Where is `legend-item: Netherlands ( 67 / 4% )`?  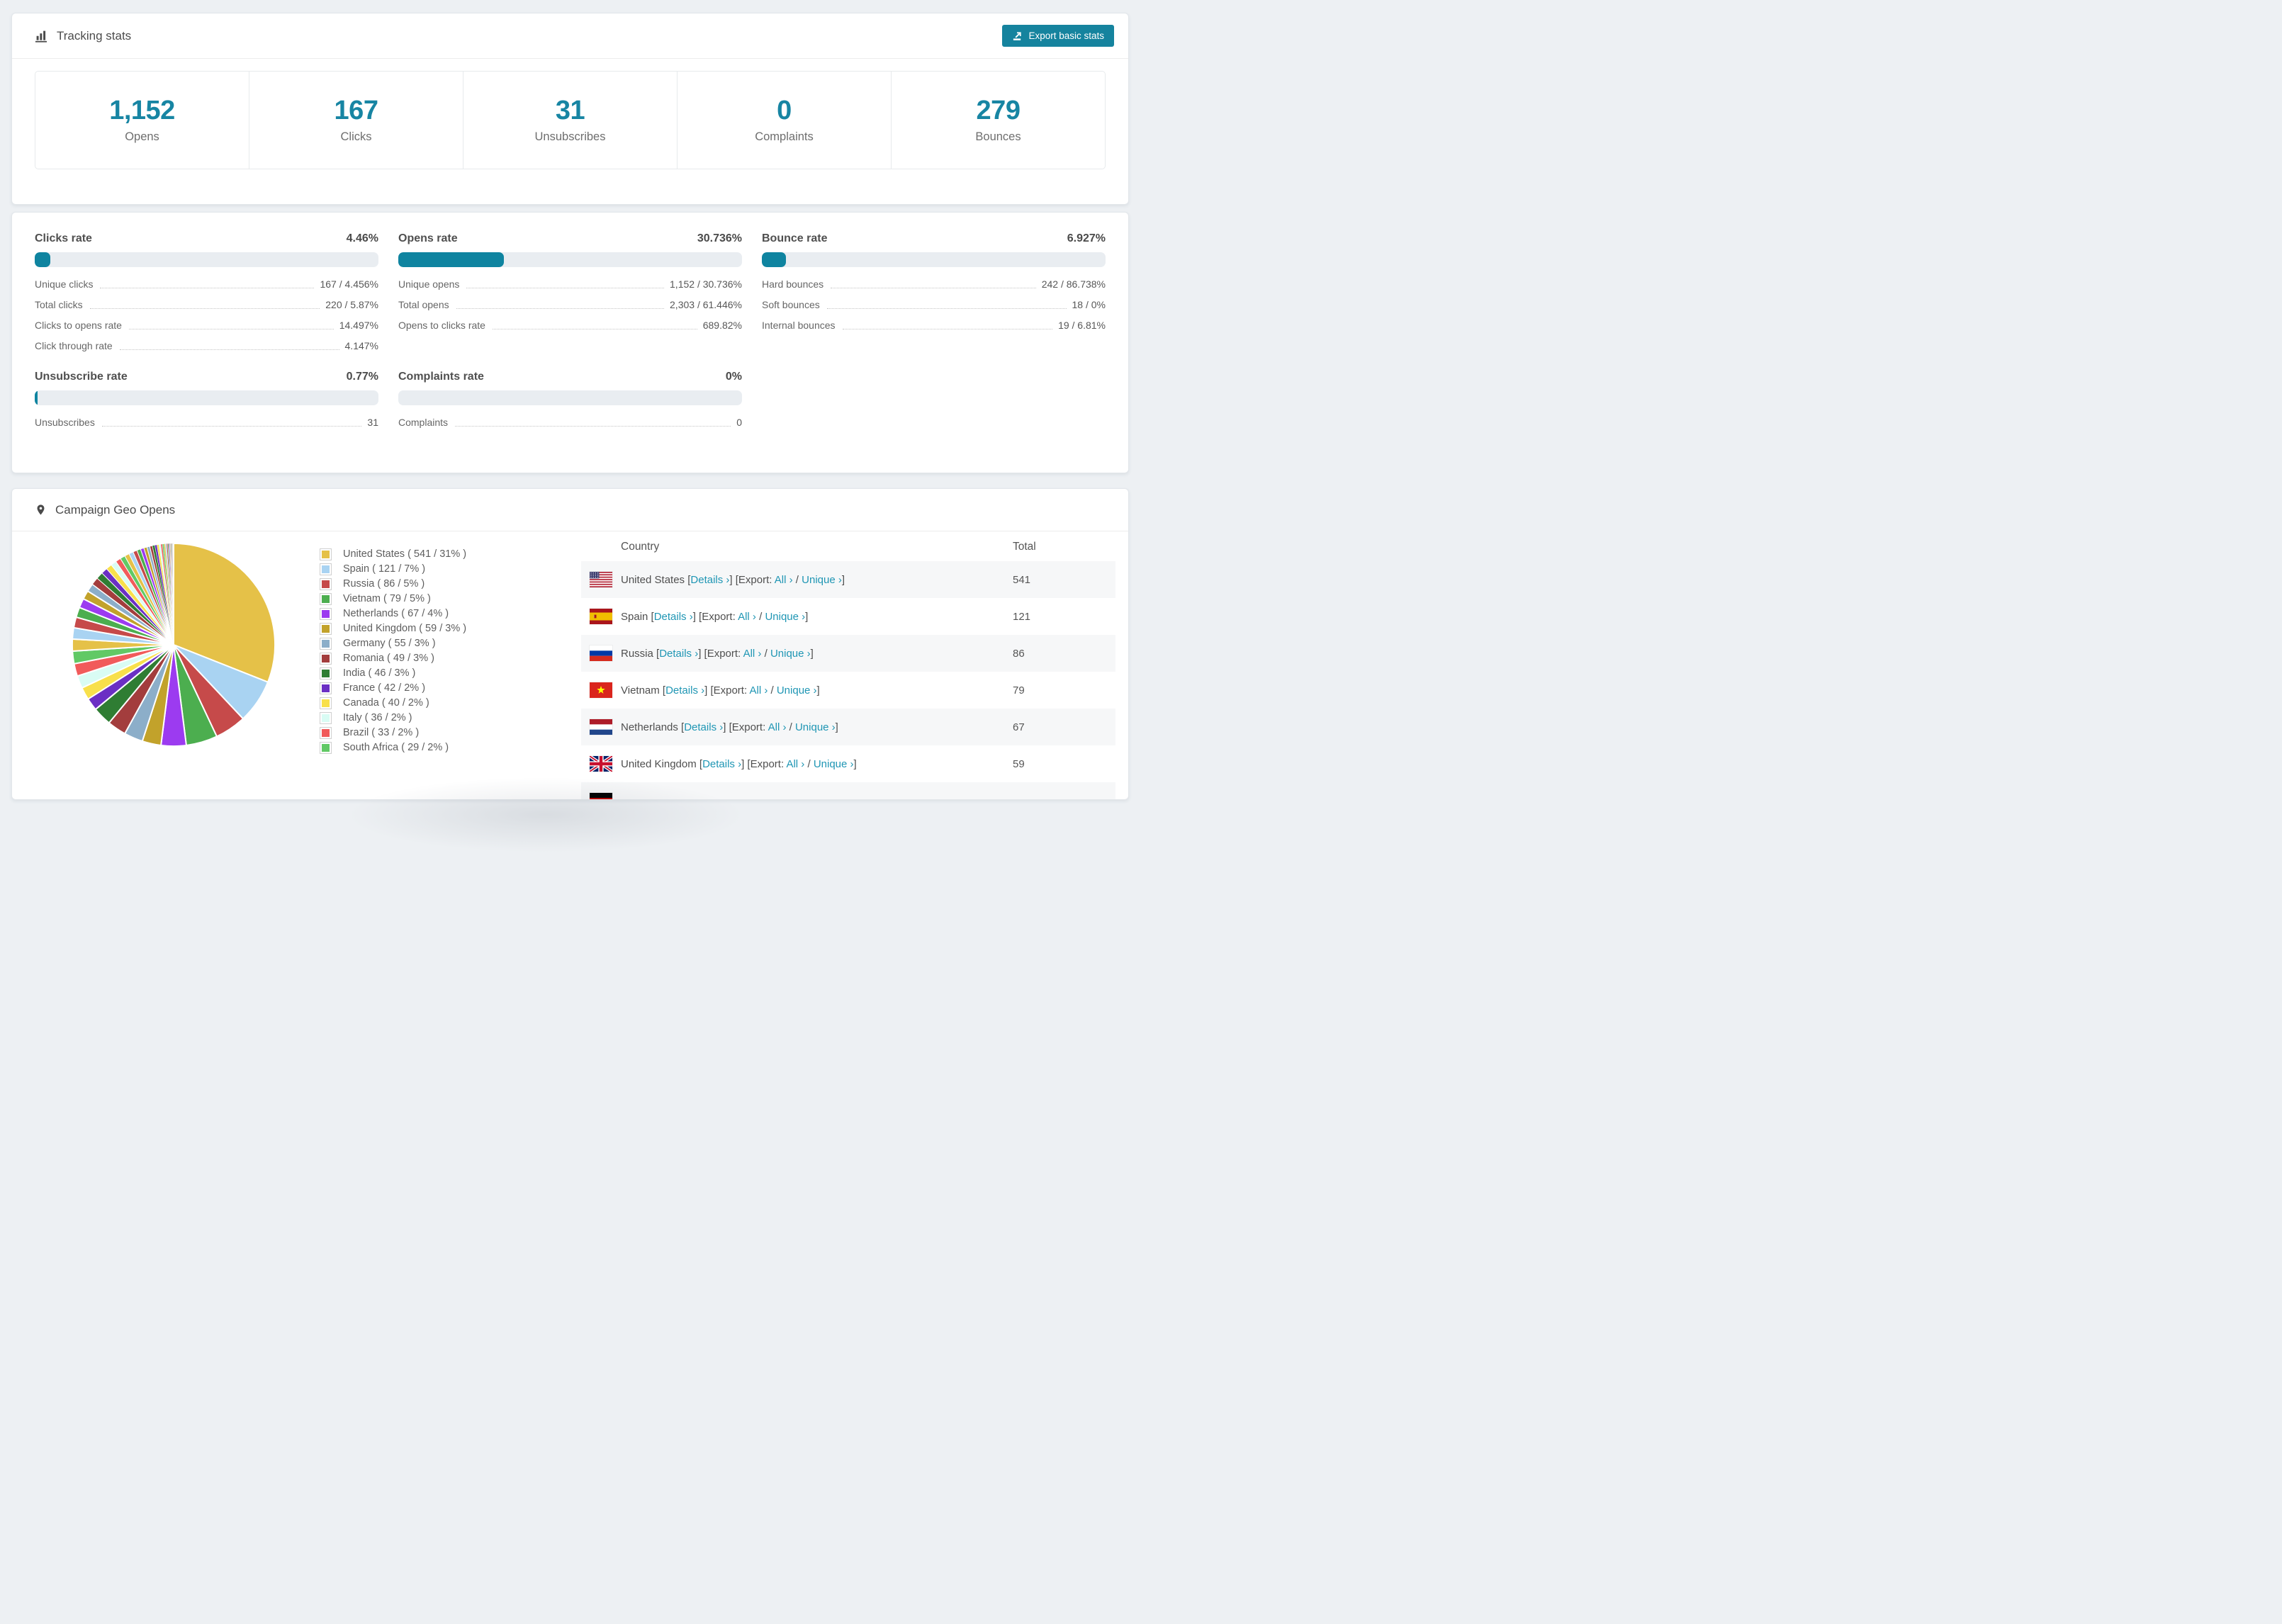 legend-item: Netherlands ( 67 / 4% ) is located at coordinates (393, 614).